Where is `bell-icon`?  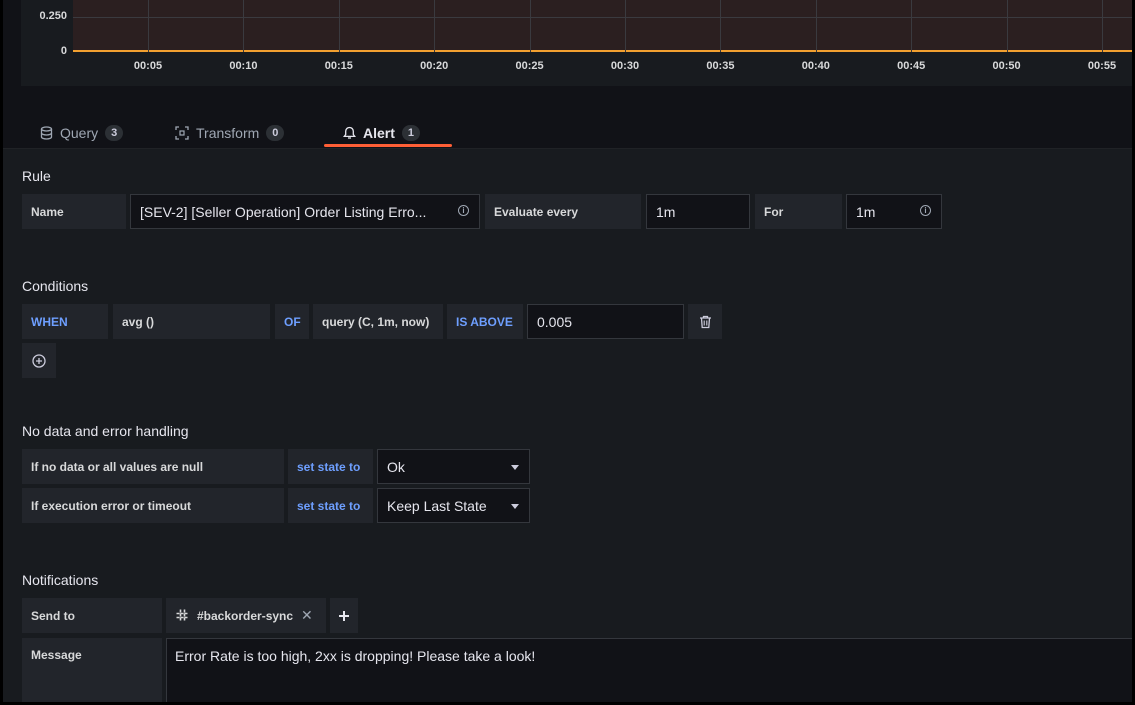 bell-icon is located at coordinates (349, 132).